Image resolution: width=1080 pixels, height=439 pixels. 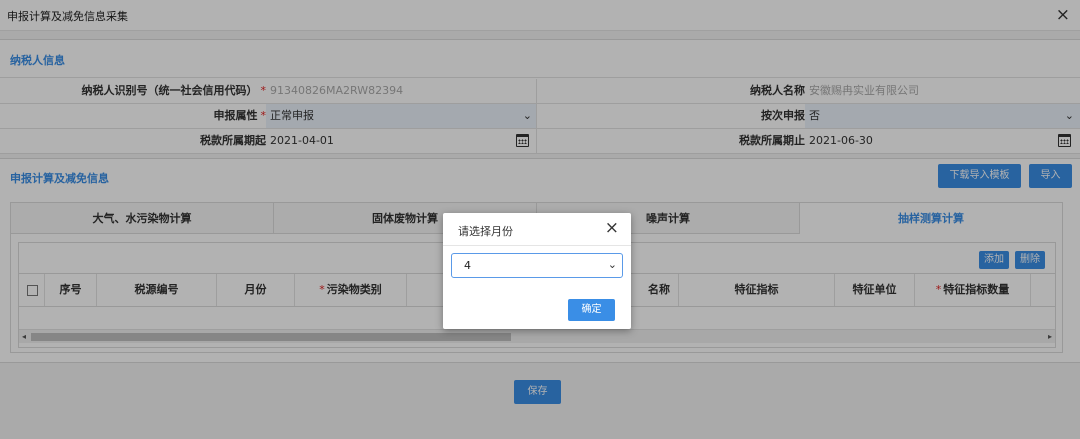 What do you see at coordinates (485, 231) in the screenshot?
I see `dialog-title: 请选择月份` at bounding box center [485, 231].